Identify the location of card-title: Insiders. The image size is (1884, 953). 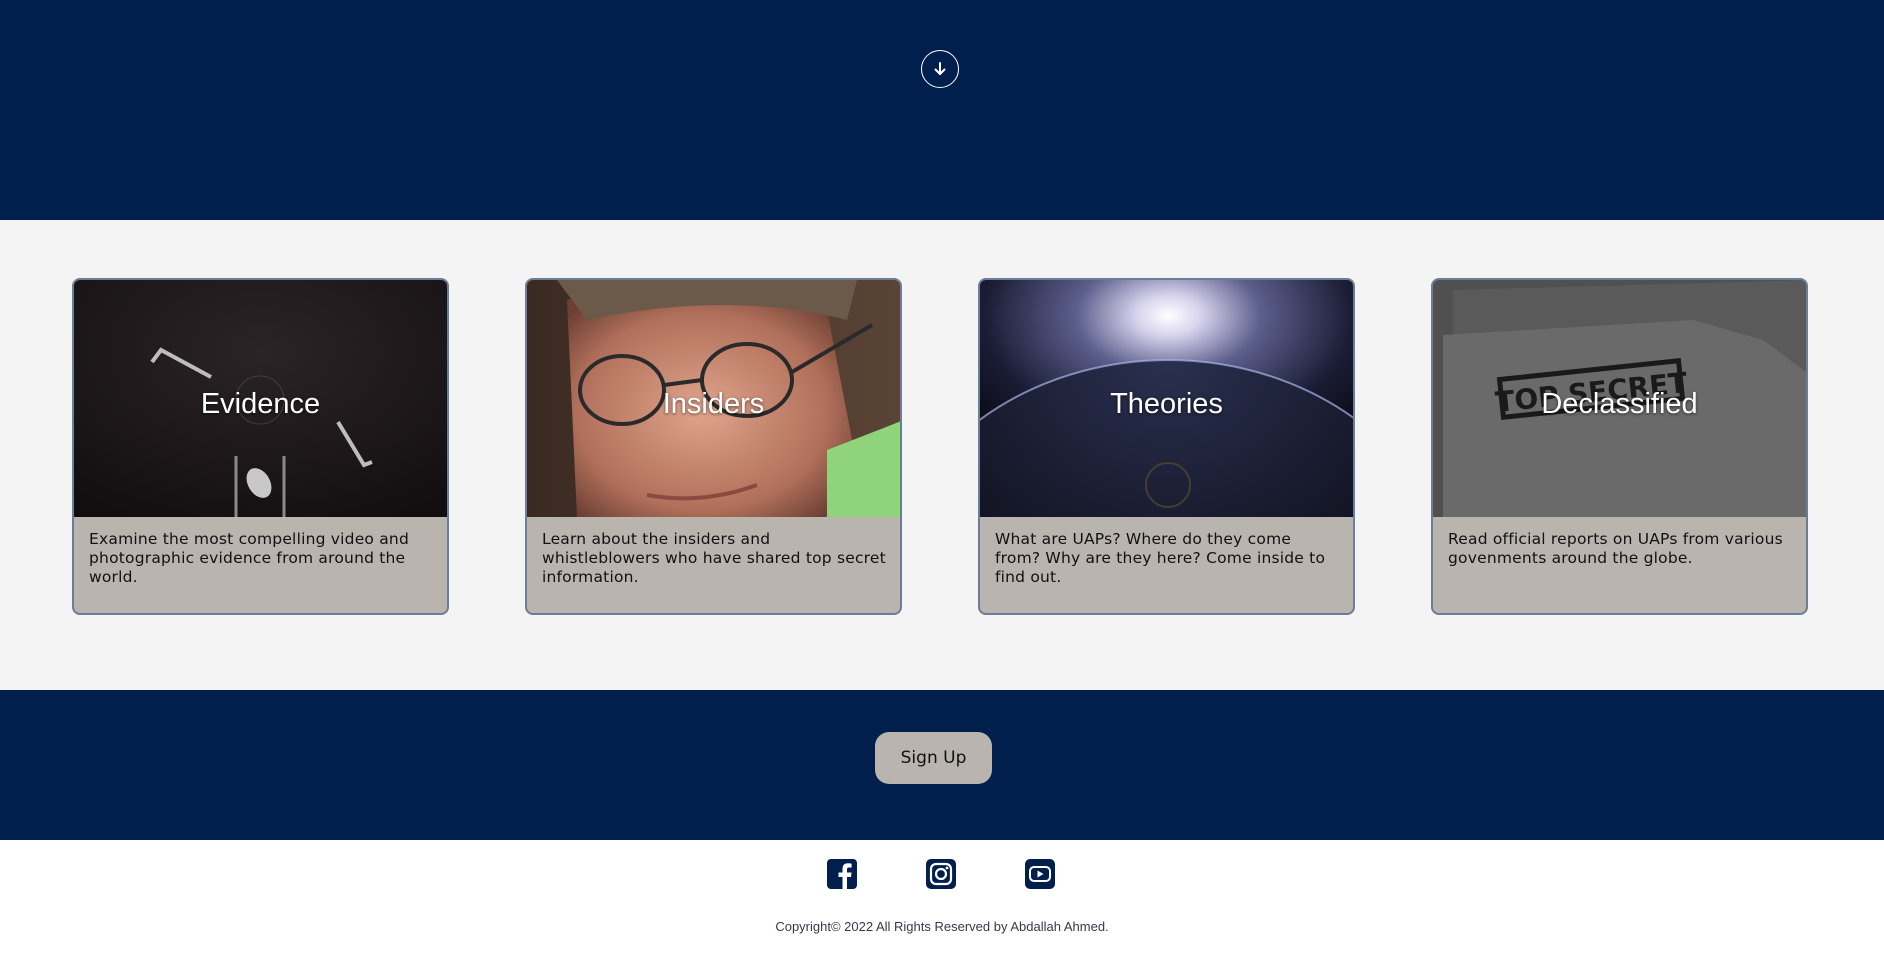
(713, 404).